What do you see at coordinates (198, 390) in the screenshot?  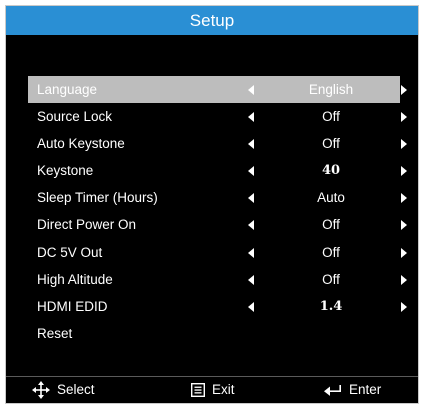 I see `menu-icon` at bounding box center [198, 390].